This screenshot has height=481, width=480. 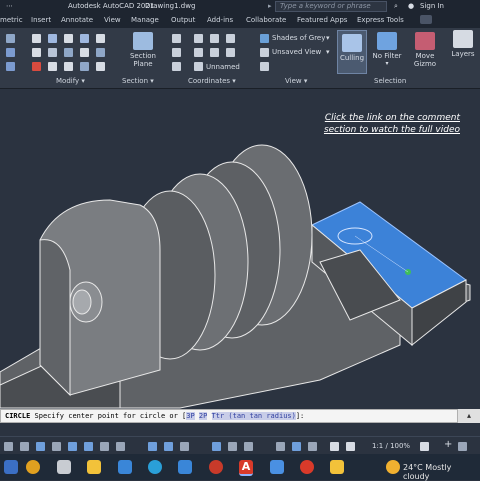 I want to click on polar-icon, so click(x=104, y=446).